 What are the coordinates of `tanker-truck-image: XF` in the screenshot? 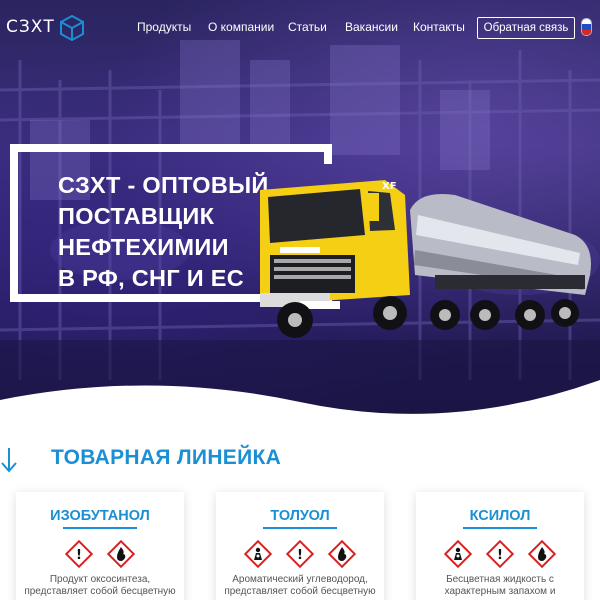 It's located at (425, 259).